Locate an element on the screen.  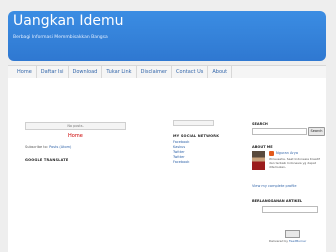
feedburner-link: FeedBurner is located at coordinates (297, 241).